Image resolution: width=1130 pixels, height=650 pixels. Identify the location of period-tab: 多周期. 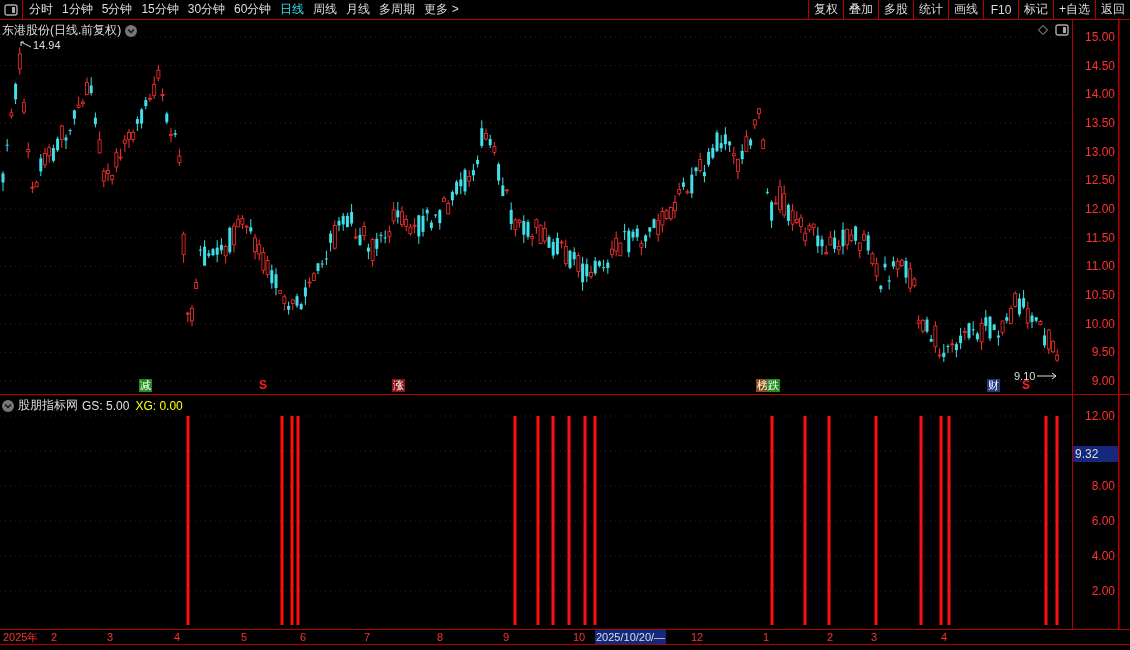
(397, 9).